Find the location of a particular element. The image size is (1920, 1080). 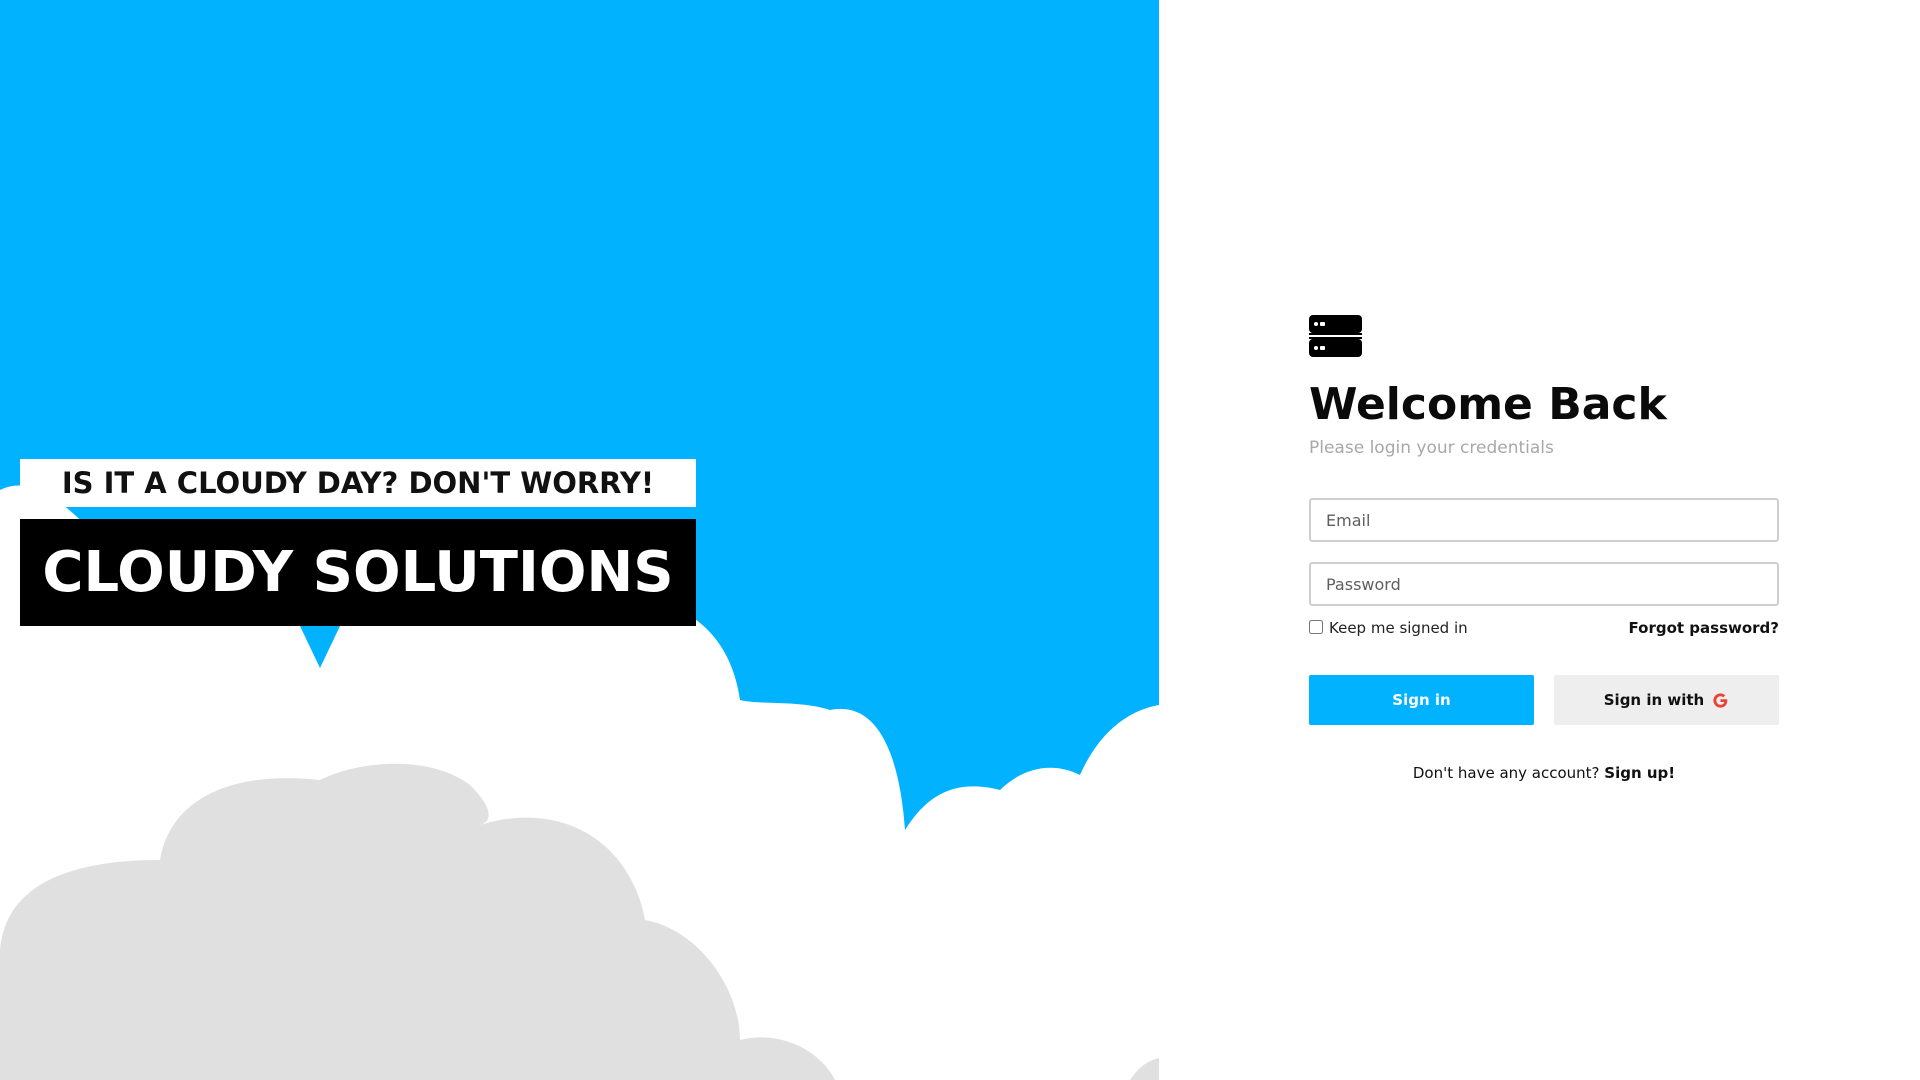

signup-prompt: Don't have any account? is located at coordinates (1508, 773).